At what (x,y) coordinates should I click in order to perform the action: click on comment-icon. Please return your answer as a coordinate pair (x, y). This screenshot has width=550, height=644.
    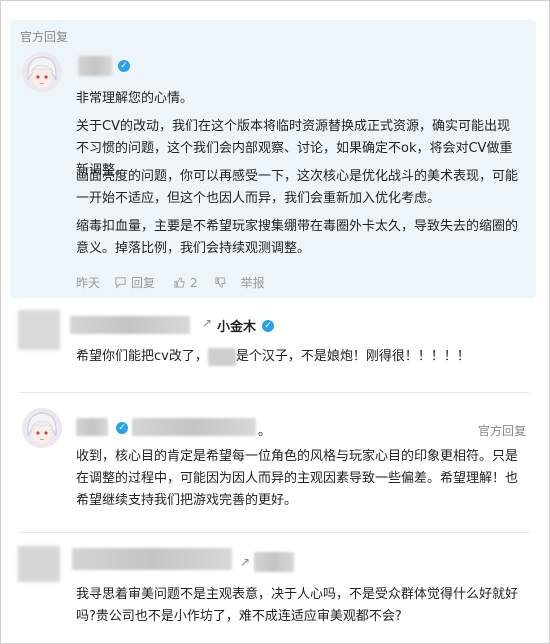
    Looking at the image, I should click on (120, 283).